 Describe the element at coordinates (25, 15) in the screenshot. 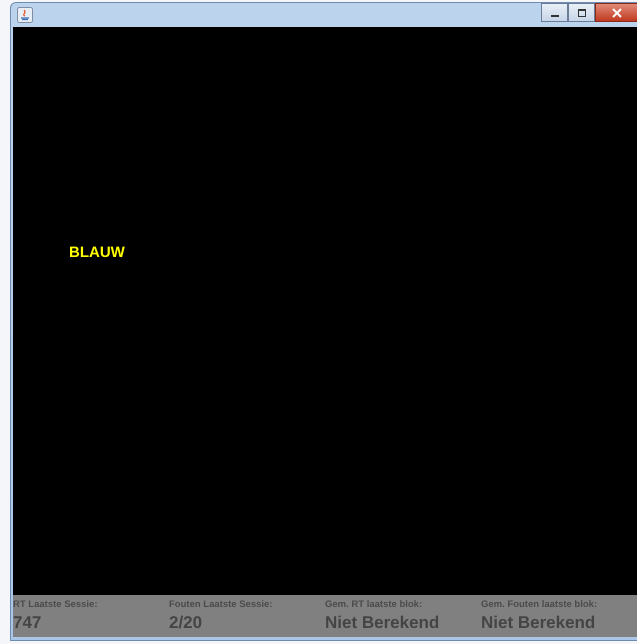

I see `app-icon` at that location.